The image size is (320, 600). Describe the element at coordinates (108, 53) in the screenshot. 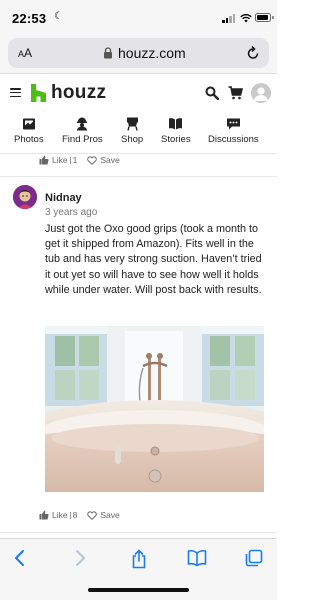

I see `lock-icon` at that location.